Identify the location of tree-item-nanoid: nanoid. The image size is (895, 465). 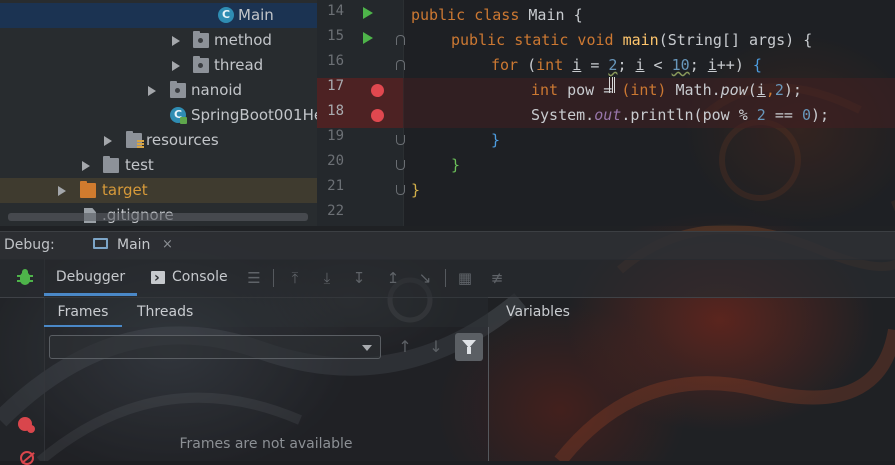
(158, 90).